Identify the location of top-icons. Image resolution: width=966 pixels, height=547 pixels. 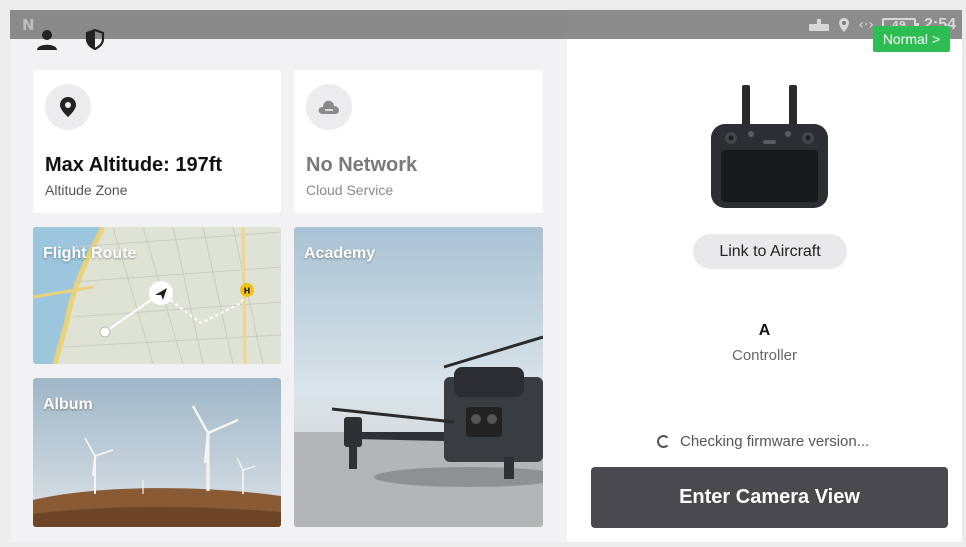
(71, 39).